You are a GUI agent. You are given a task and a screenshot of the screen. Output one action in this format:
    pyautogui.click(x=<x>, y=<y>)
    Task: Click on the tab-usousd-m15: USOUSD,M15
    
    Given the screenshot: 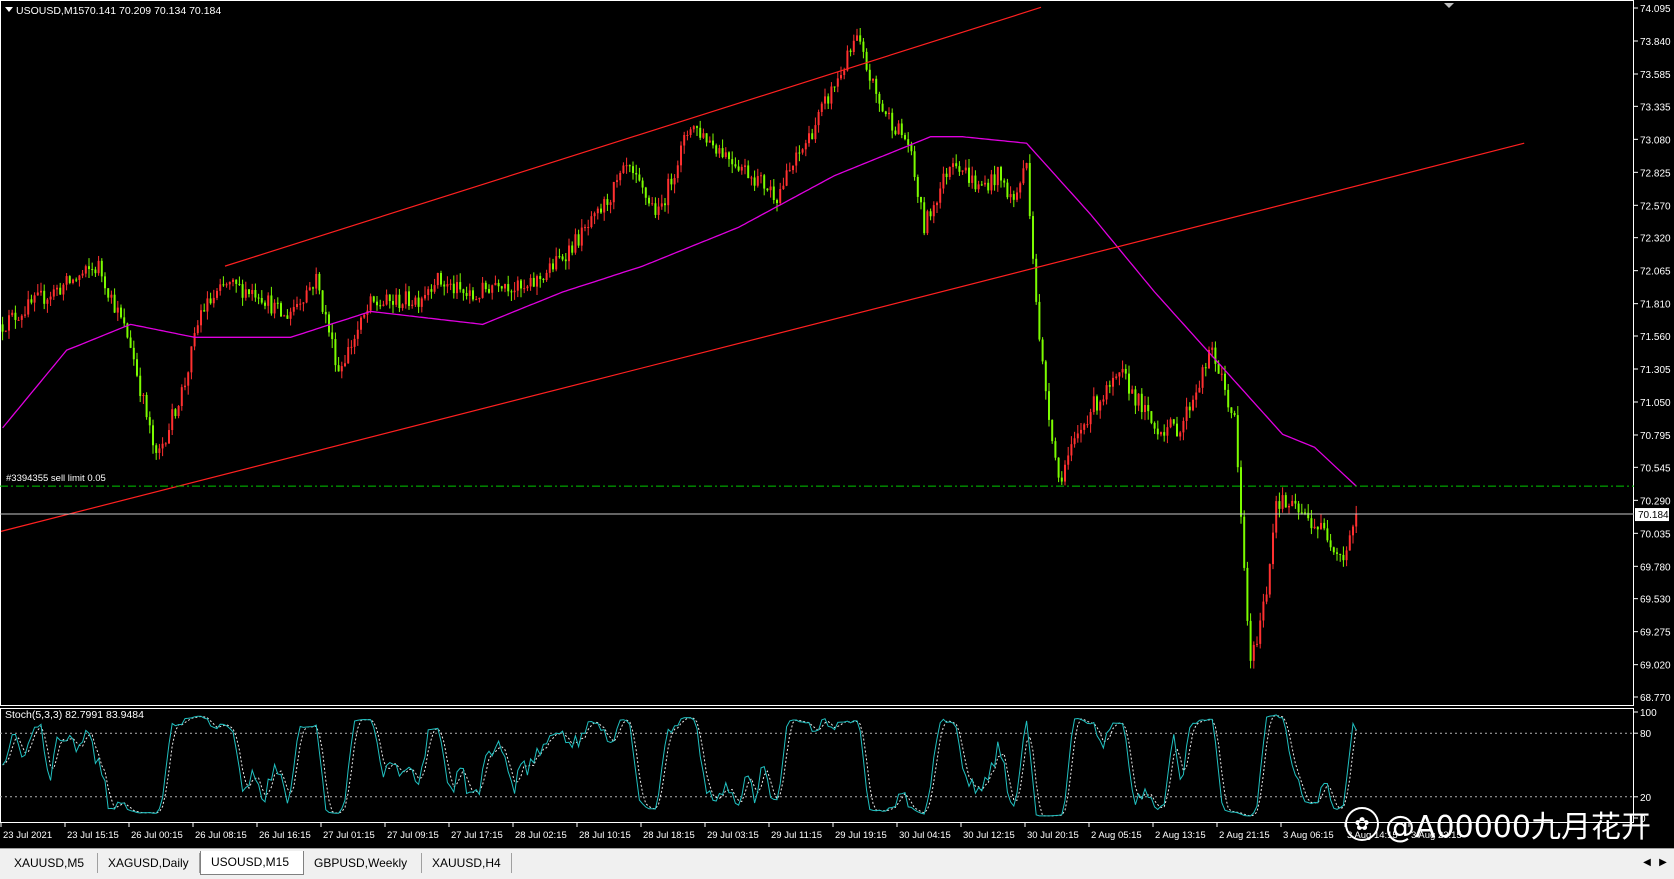 What is the action you would take?
    pyautogui.click(x=252, y=863)
    